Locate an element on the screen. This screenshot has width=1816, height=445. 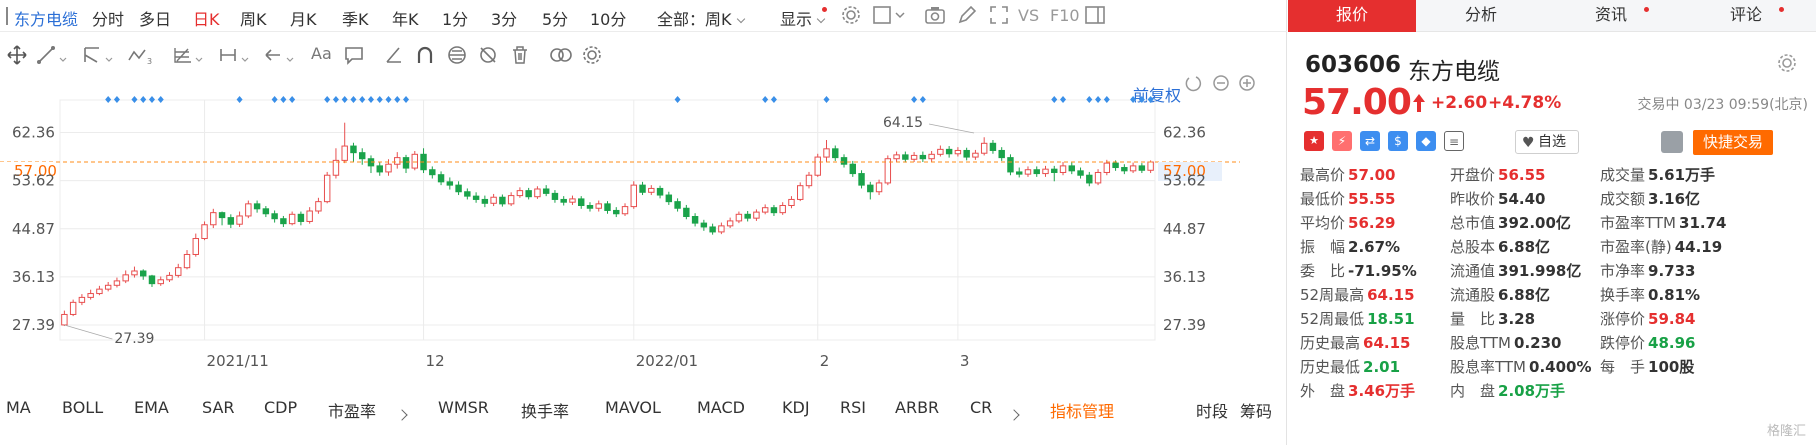
tab-analysis: 分析 is located at coordinates (1481, 16).